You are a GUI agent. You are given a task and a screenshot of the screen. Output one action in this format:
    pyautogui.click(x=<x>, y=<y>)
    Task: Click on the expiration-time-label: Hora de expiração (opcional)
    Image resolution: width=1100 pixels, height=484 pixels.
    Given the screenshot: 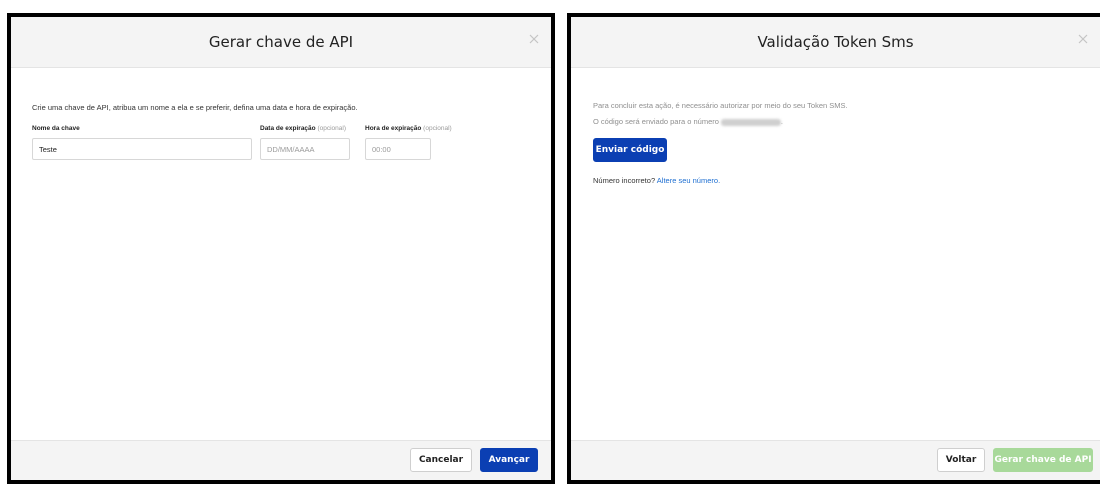 What is the action you would take?
    pyautogui.click(x=408, y=128)
    